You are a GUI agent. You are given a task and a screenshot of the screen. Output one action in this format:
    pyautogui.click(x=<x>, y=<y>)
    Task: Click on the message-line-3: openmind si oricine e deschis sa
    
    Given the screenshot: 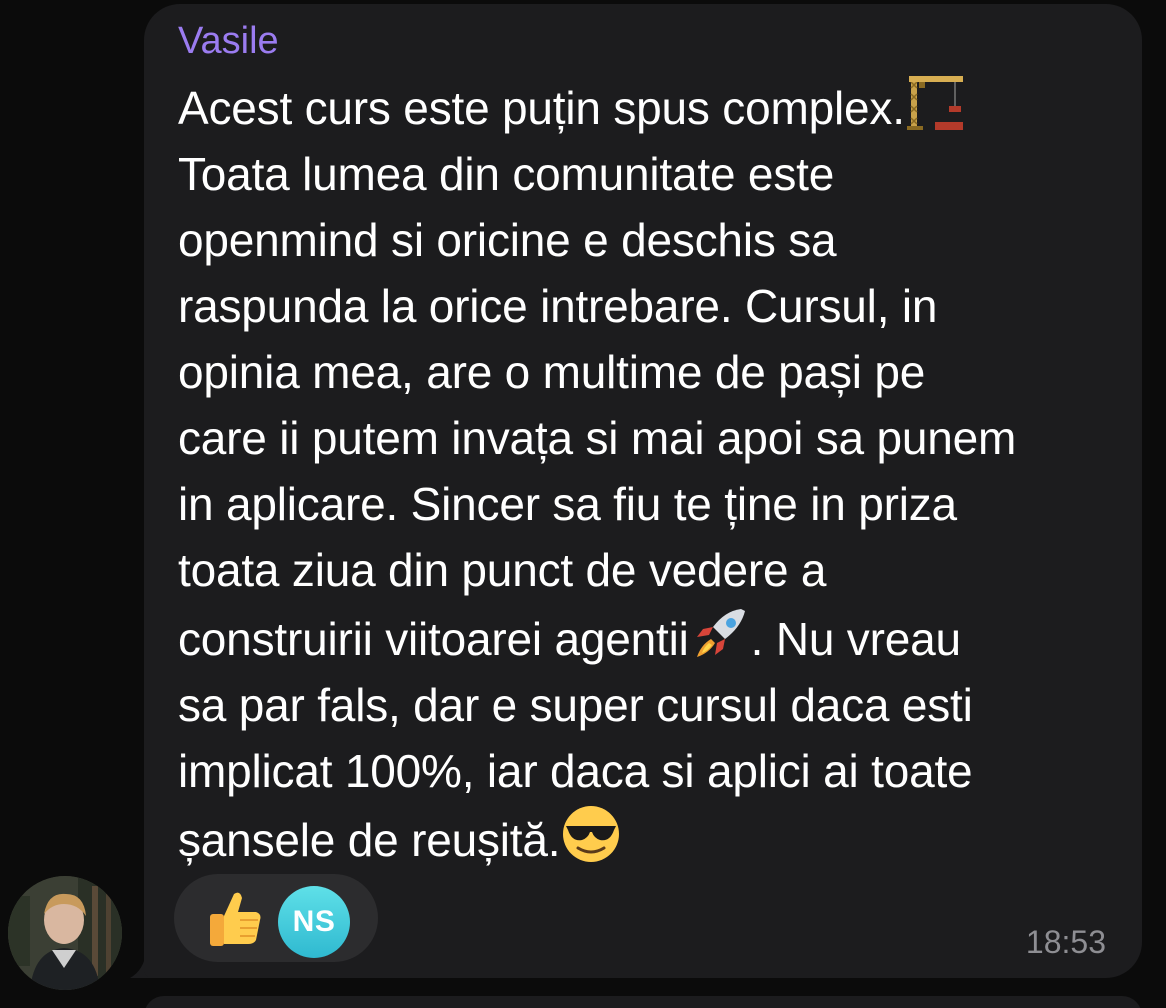 What is the action you would take?
    pyautogui.click(x=507, y=240)
    